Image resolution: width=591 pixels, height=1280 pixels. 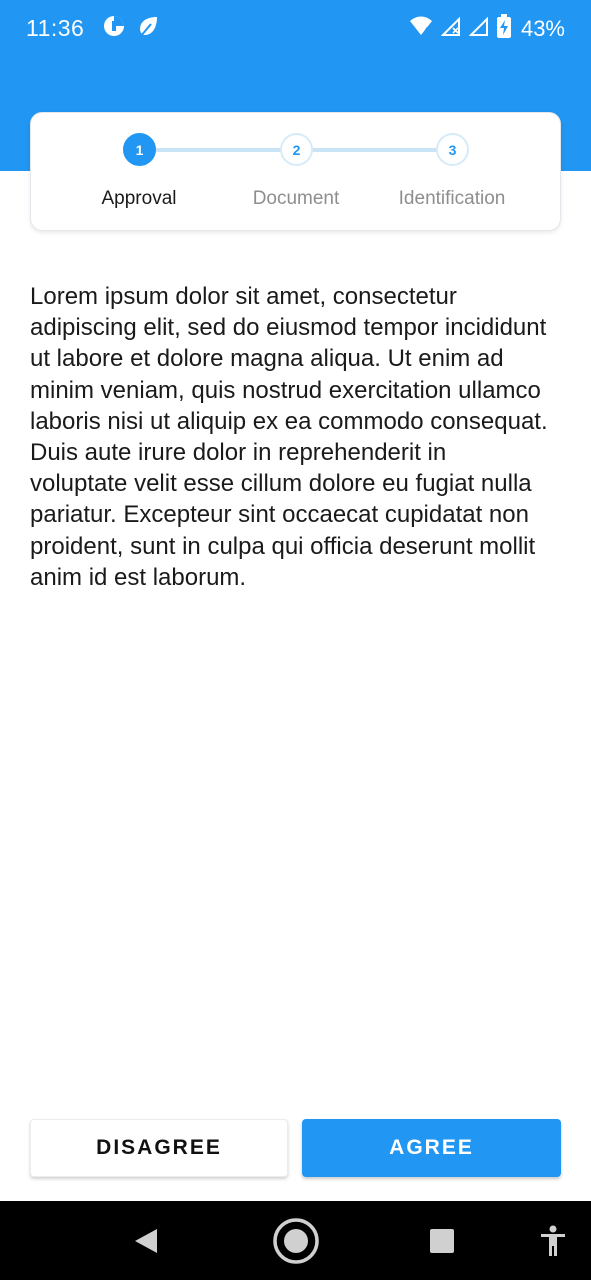 I want to click on recents-icon, so click(x=442, y=1240).